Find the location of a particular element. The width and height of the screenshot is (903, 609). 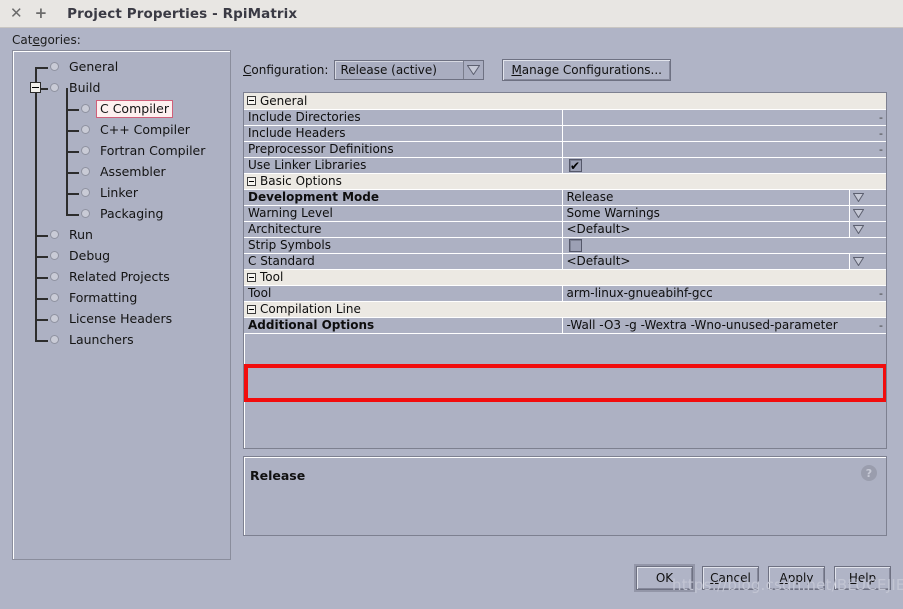

property-value-c-standard: <Default> is located at coordinates (714, 261).